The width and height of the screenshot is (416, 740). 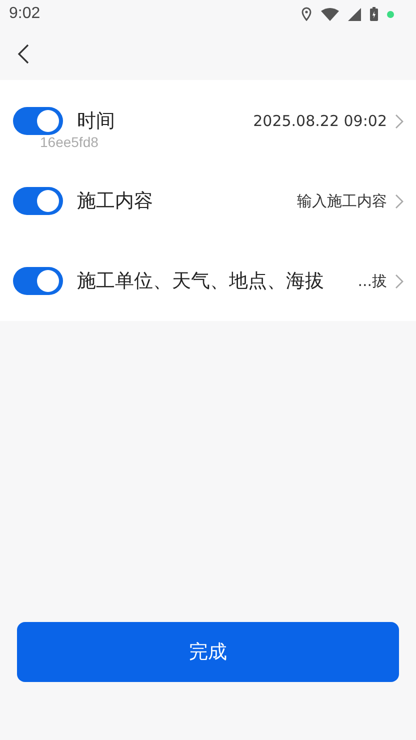 I want to click on battery-icon, so click(x=374, y=14).